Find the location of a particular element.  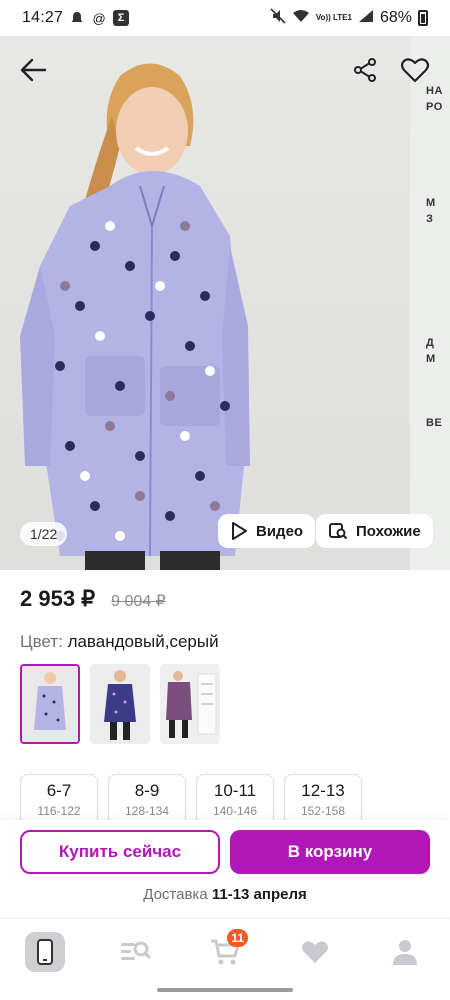

side-label: З is located at coordinates (430, 219).